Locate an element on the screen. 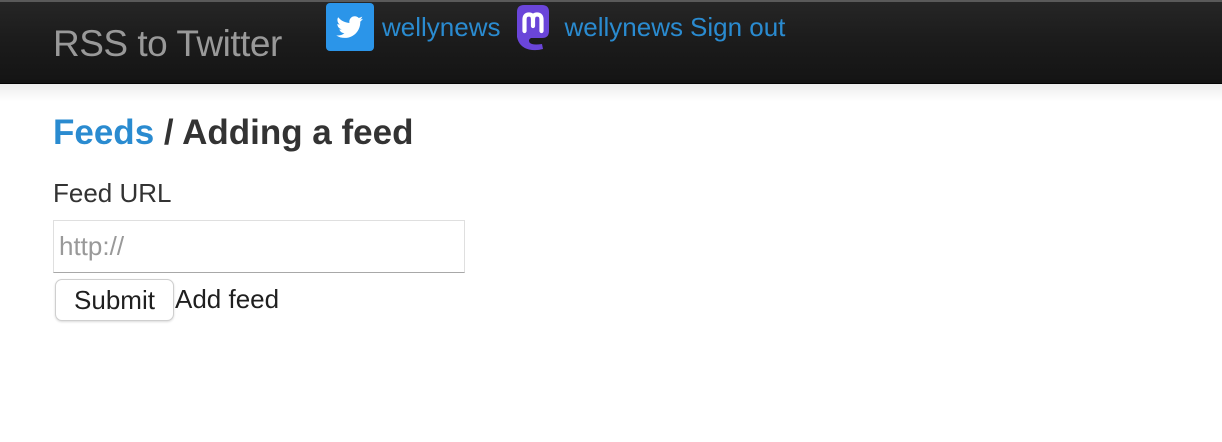  feed-url-input is located at coordinates (259, 246).